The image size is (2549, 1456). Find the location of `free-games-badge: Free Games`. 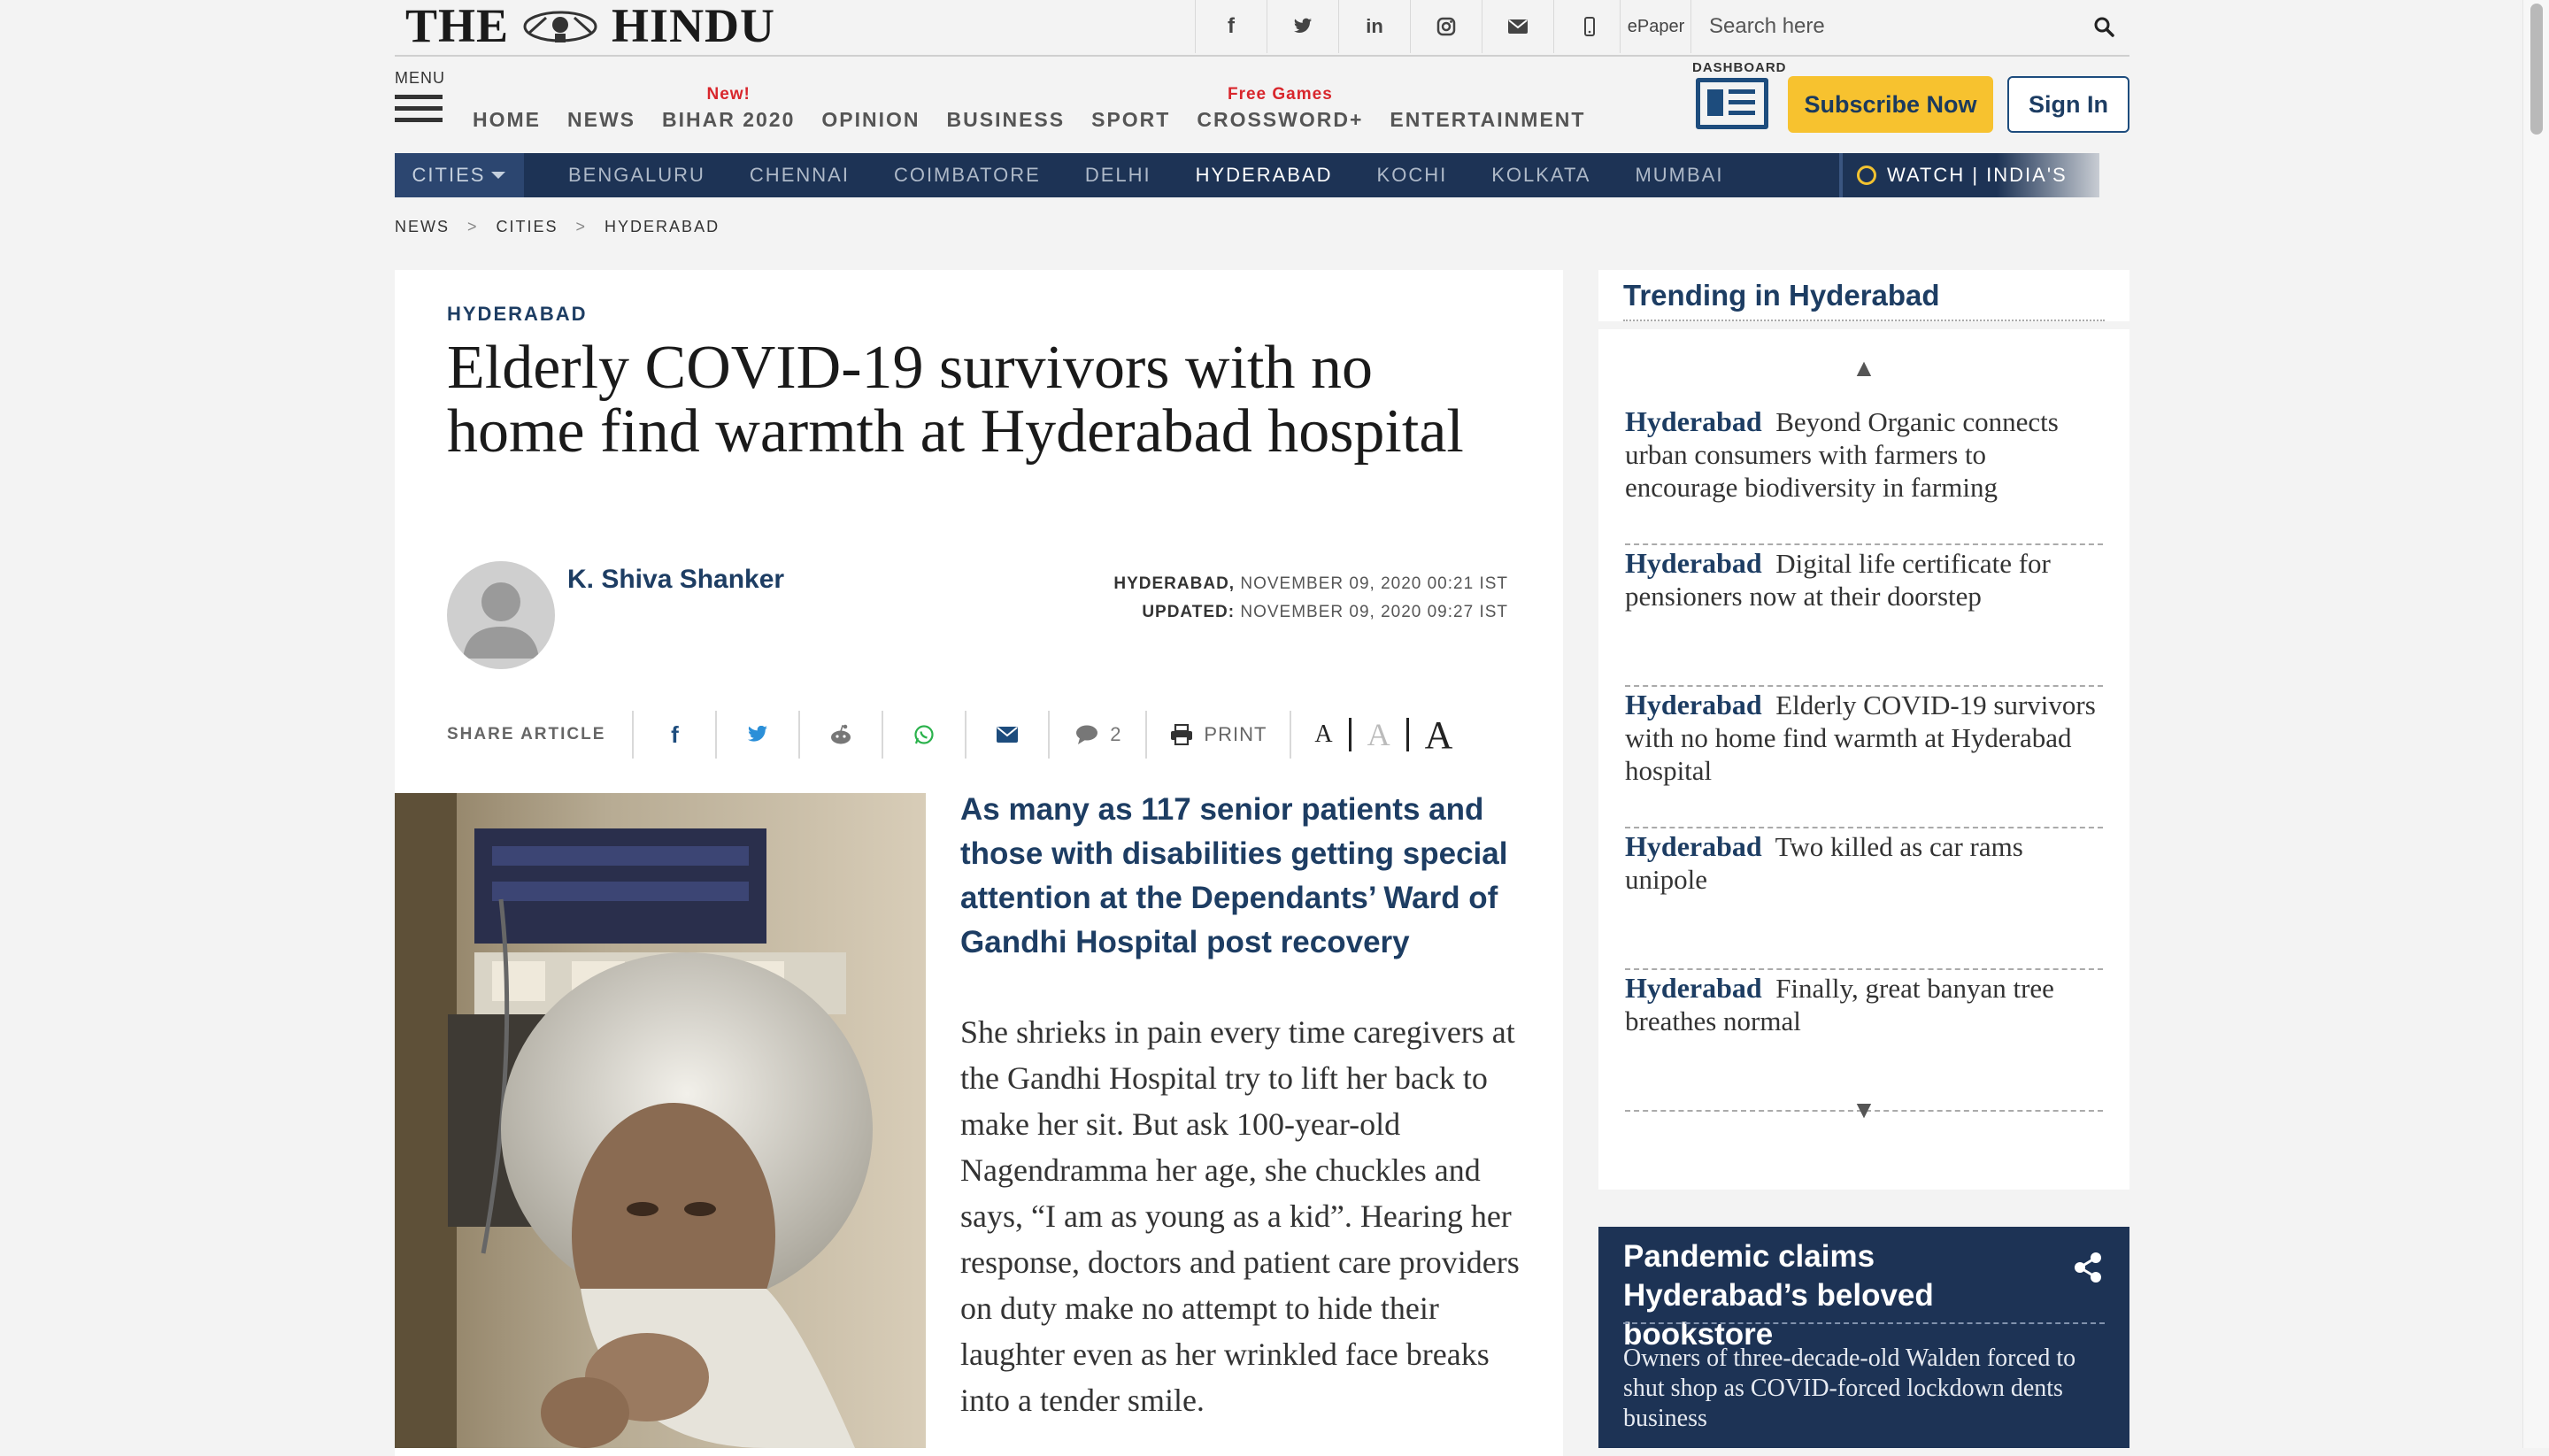

free-games-badge: Free Games is located at coordinates (1280, 94).